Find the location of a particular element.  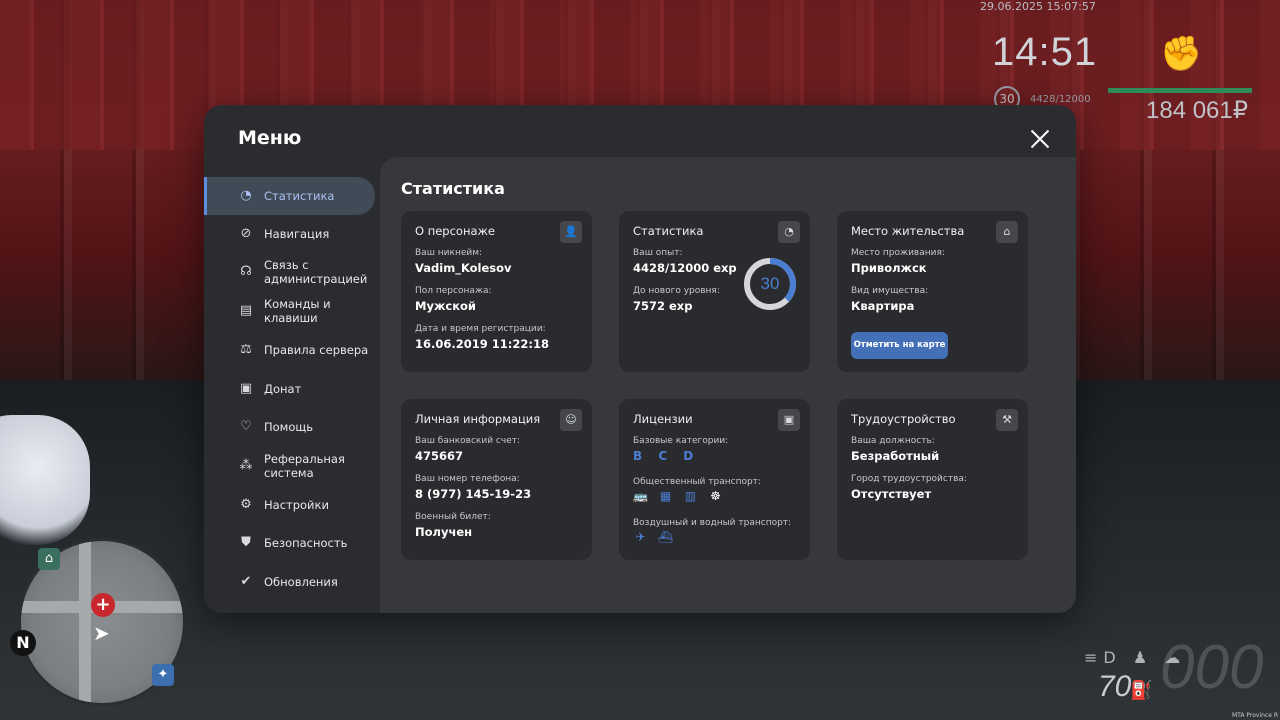

garage-icon: ⌂ is located at coordinates (49, 559).